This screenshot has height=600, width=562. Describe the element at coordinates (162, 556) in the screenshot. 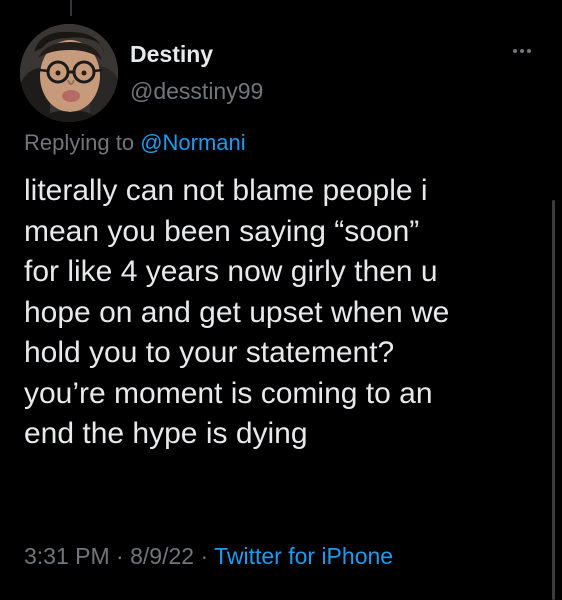

I see `tweet-date: 8/9/22` at that location.